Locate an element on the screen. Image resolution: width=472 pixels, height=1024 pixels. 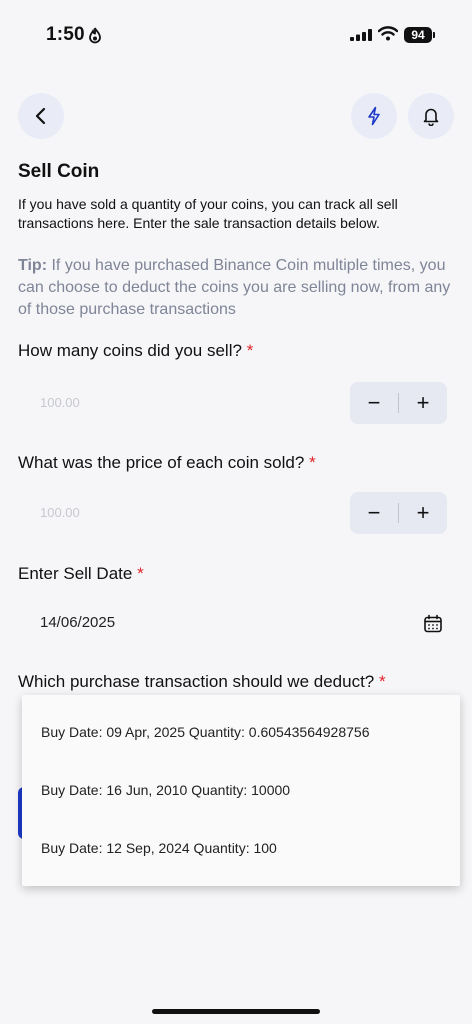
coins-sold-label: How many coins did you sell? * is located at coordinates (135, 351).